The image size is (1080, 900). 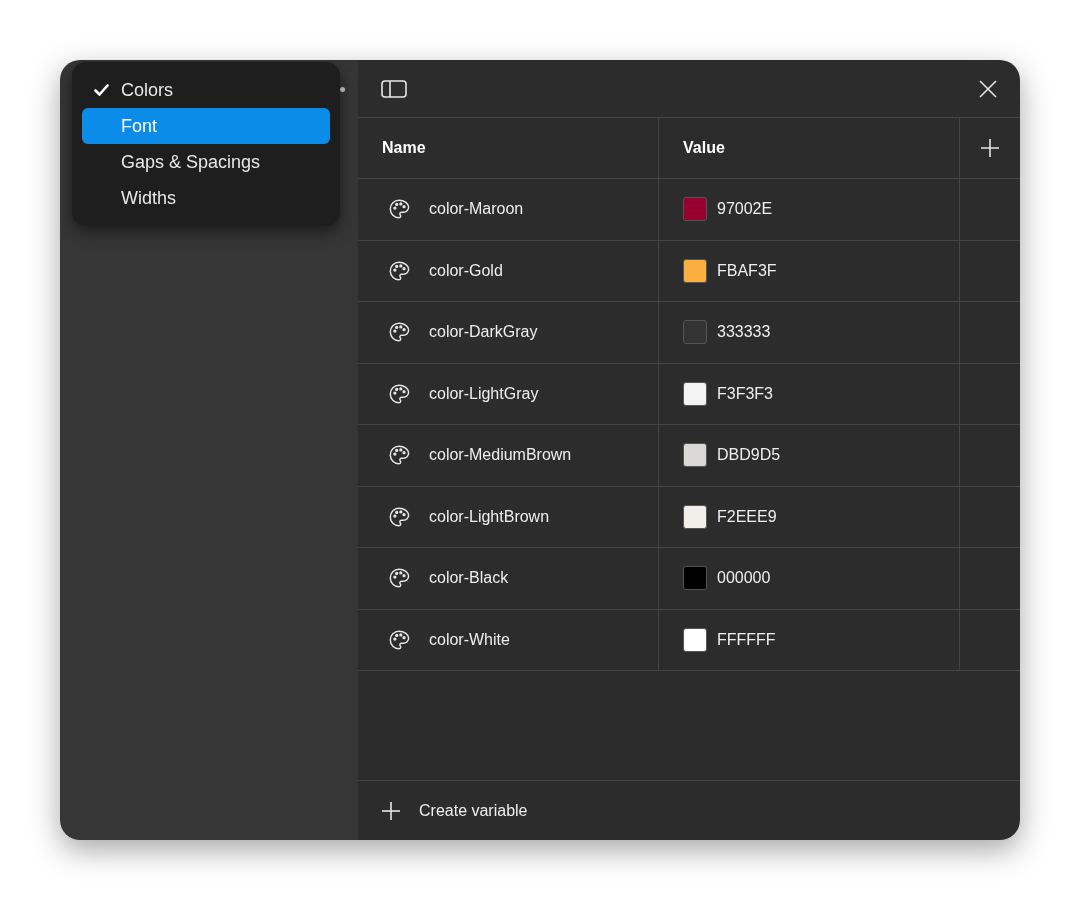 What do you see at coordinates (744, 332) in the screenshot?
I see `color-value: 333333` at bounding box center [744, 332].